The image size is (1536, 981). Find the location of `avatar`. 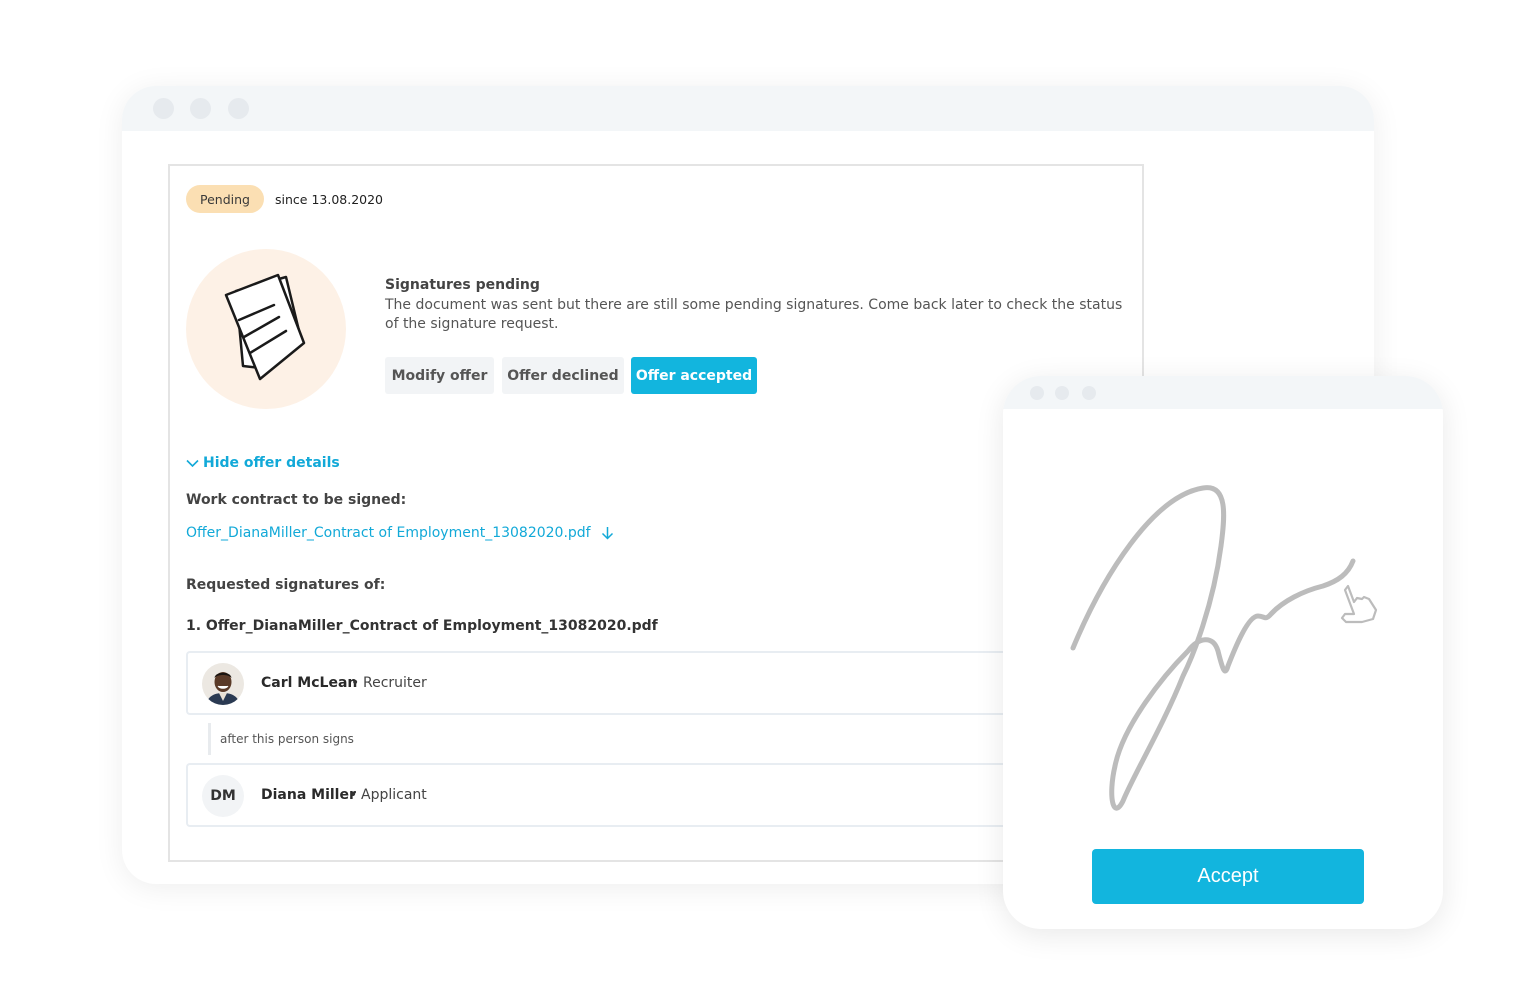

avatar is located at coordinates (223, 684).